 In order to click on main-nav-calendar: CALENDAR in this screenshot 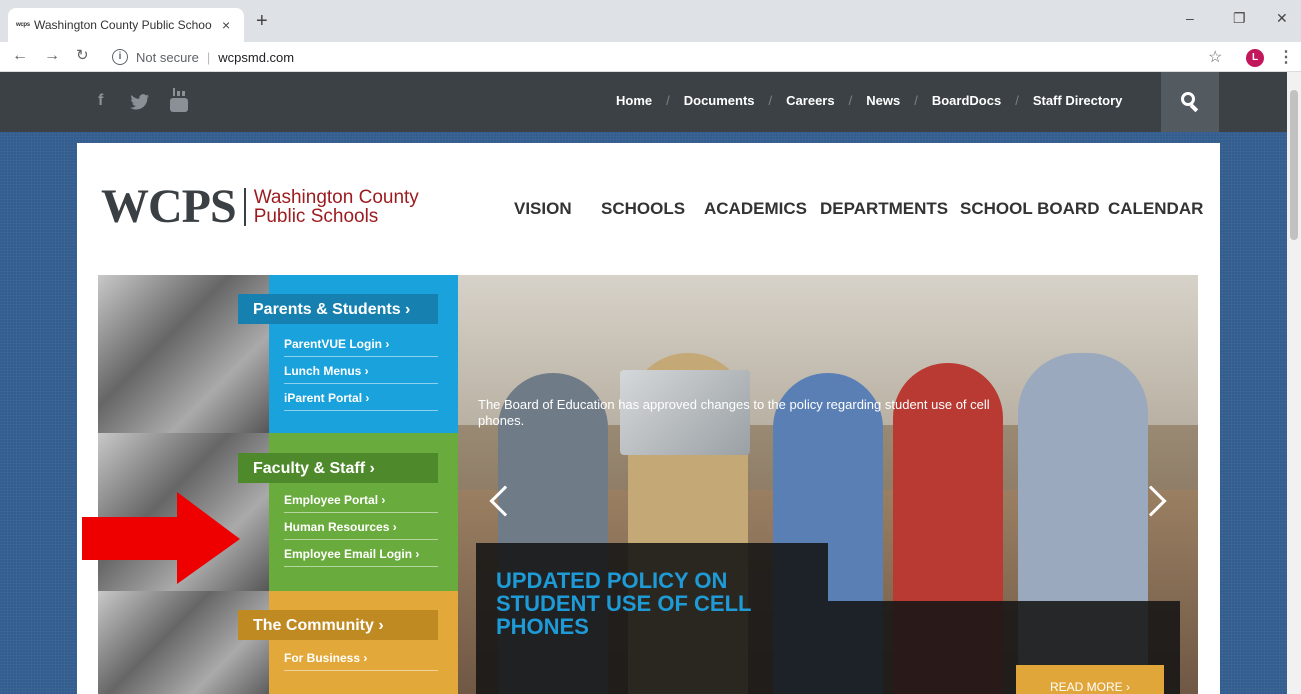, I will do `click(1155, 209)`.